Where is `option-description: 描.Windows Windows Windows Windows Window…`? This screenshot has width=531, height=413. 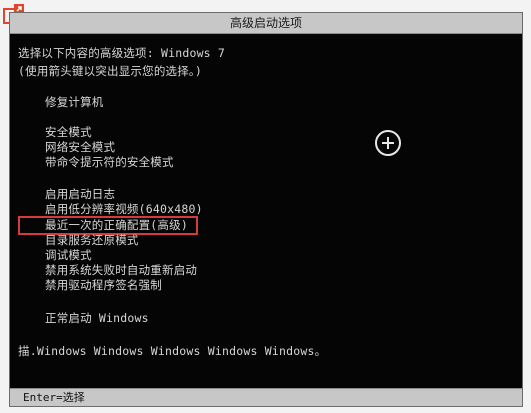
option-description: 描.Windows Windows Windows Windows Window… is located at coordinates (172, 351).